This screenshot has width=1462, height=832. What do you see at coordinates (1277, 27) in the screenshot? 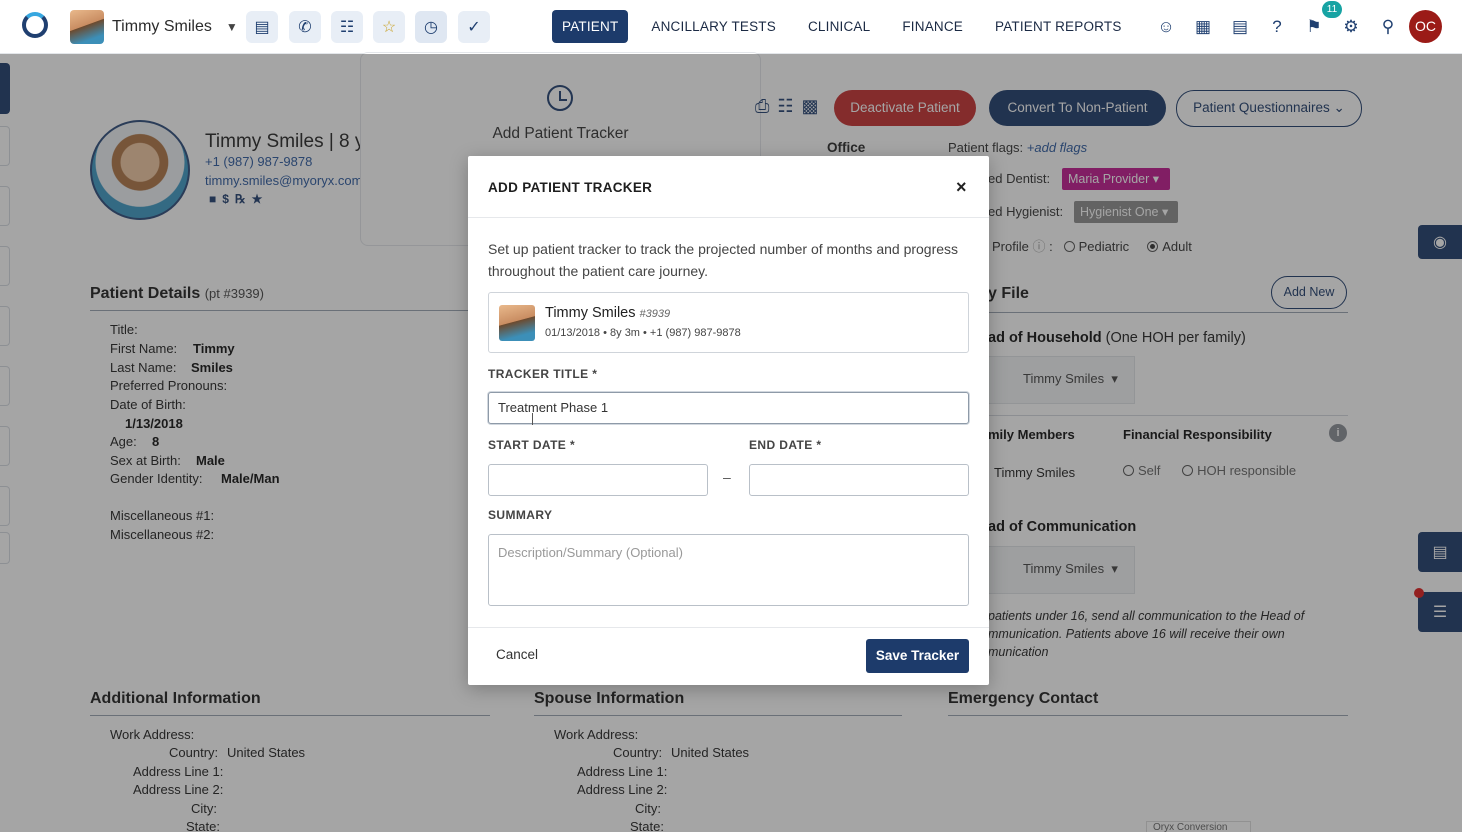
I see `help-icon: ?` at bounding box center [1277, 27].